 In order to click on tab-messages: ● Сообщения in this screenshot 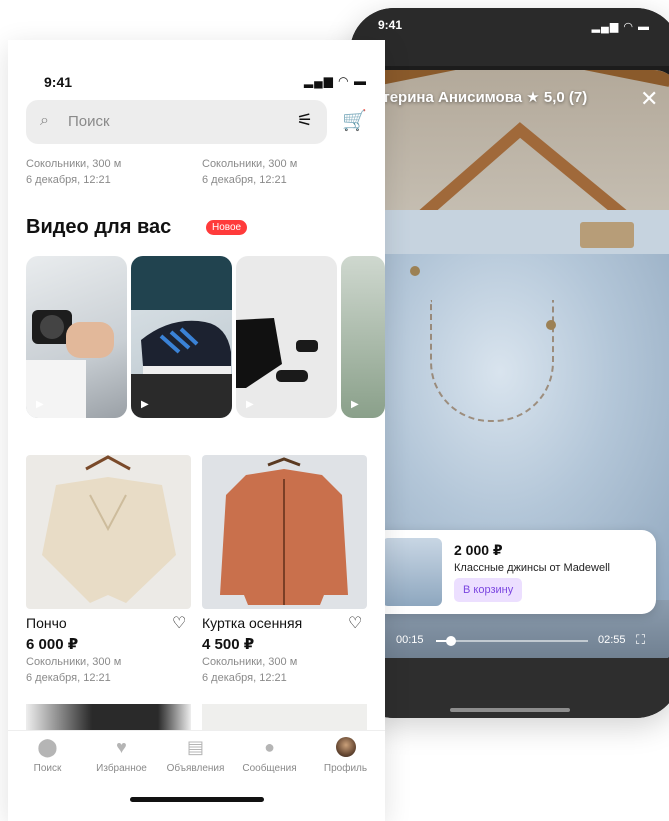, I will do `click(269, 755)`.